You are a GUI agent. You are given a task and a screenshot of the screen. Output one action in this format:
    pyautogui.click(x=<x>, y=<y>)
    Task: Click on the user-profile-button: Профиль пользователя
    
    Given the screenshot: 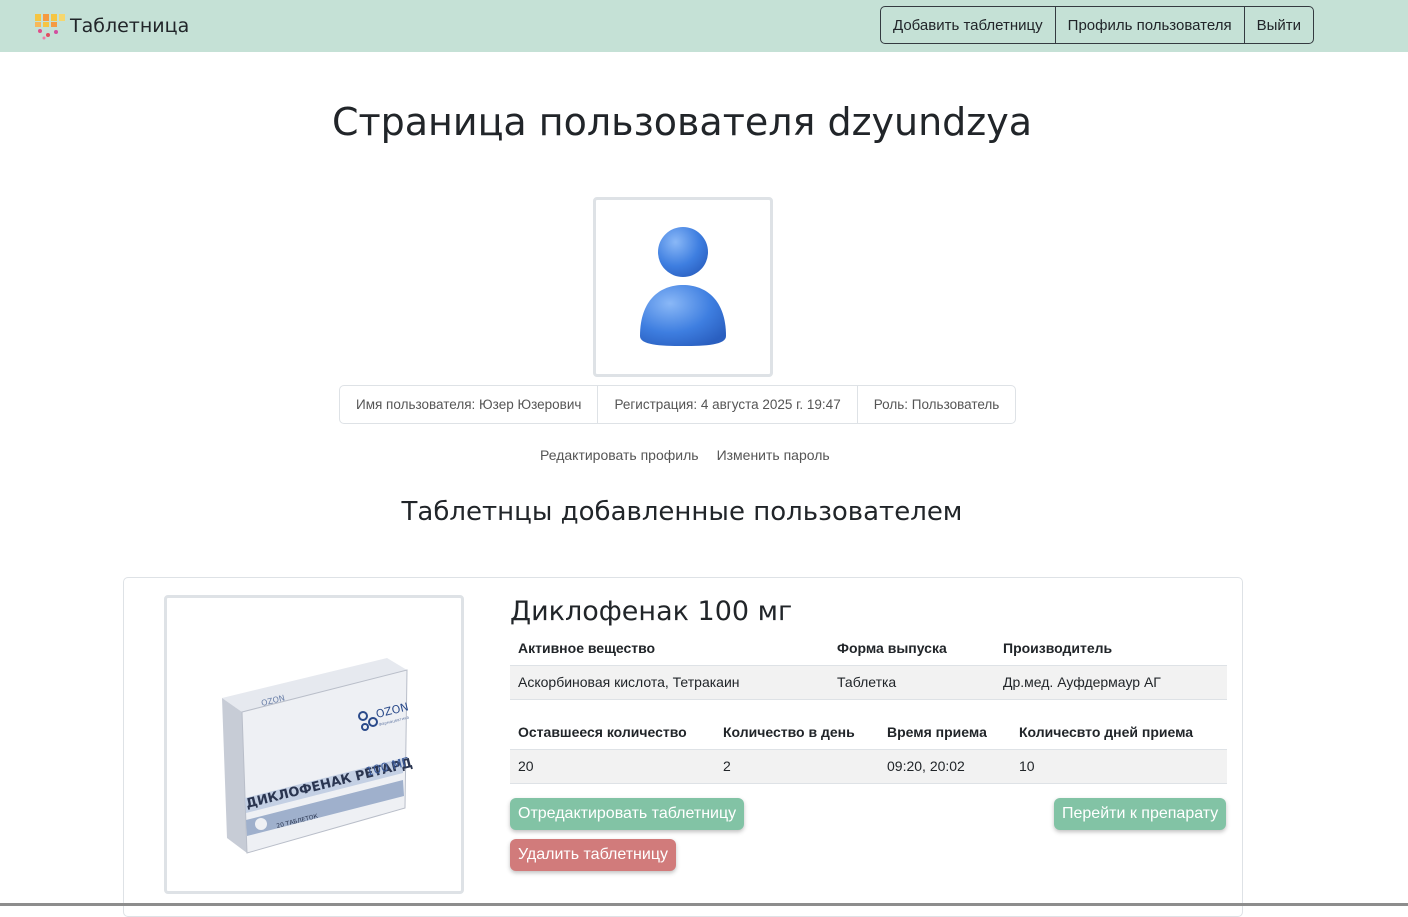 What is the action you would take?
    pyautogui.click(x=1149, y=25)
    